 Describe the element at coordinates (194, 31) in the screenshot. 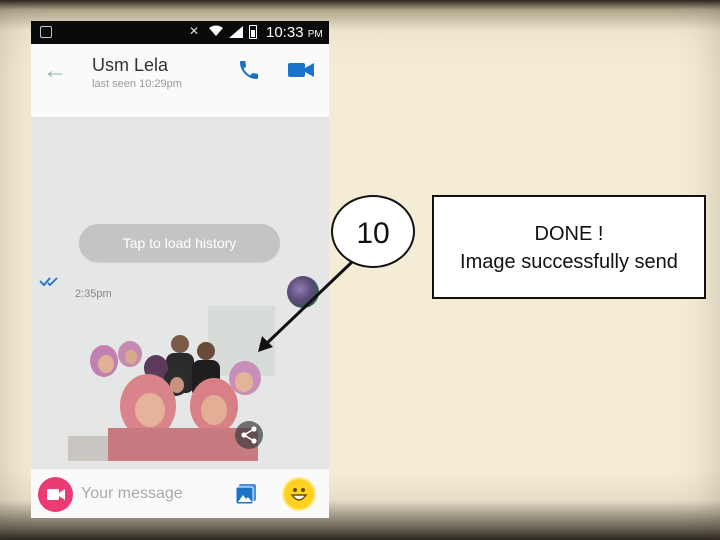

I see `mute-icon: ✕` at that location.